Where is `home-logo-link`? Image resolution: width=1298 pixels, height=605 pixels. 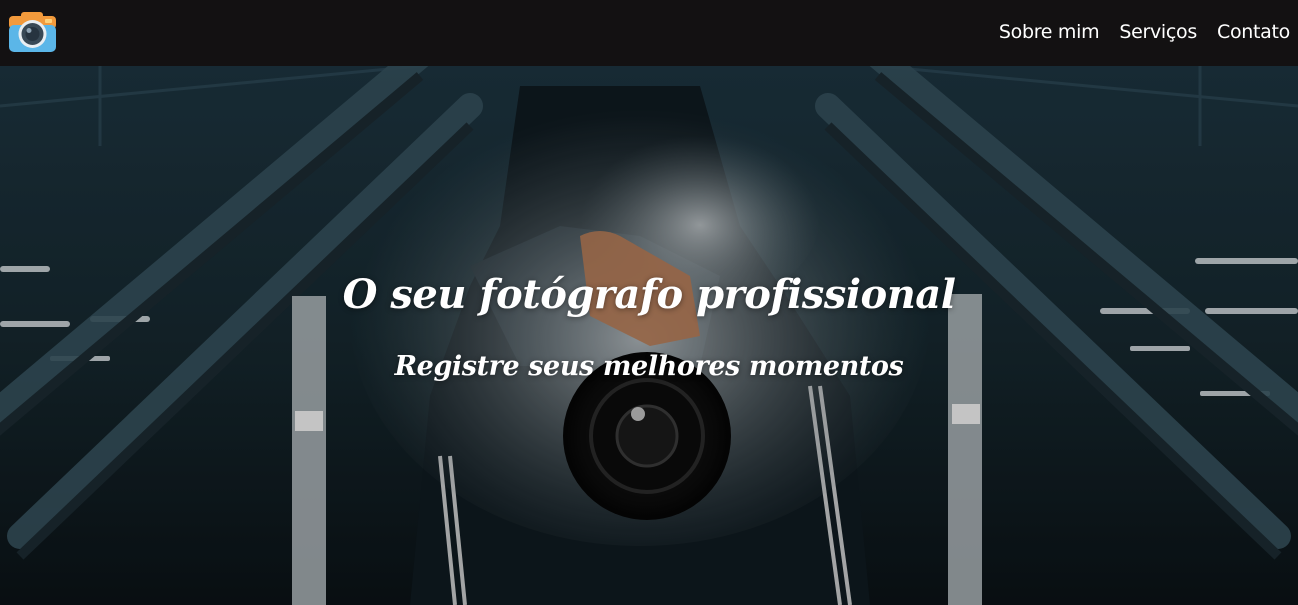
home-logo-link is located at coordinates (32, 31).